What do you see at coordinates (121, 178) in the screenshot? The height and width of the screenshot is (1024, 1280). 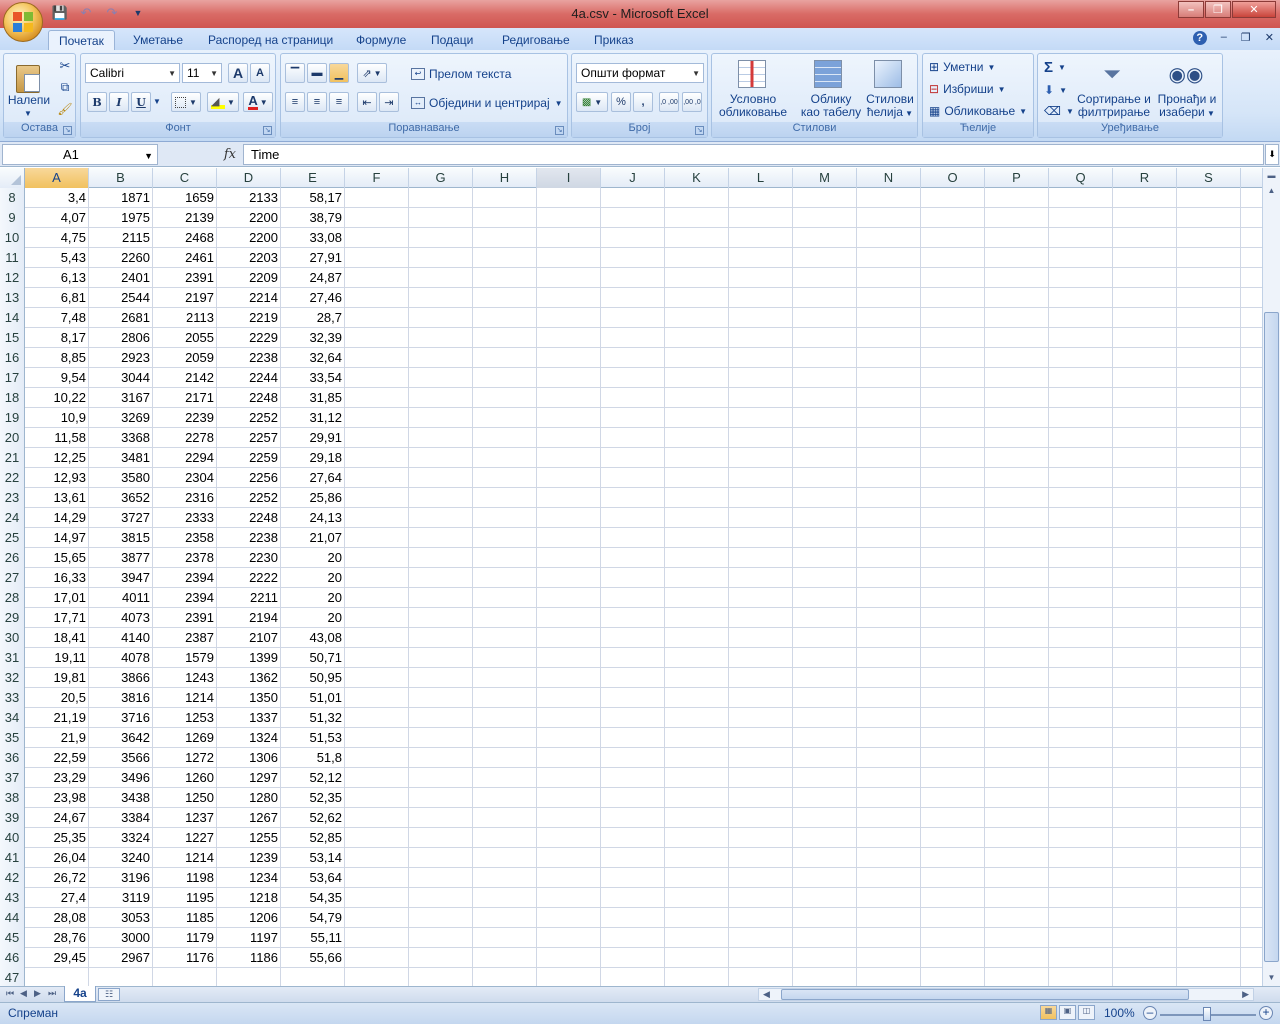 I see `column-header-b: B` at bounding box center [121, 178].